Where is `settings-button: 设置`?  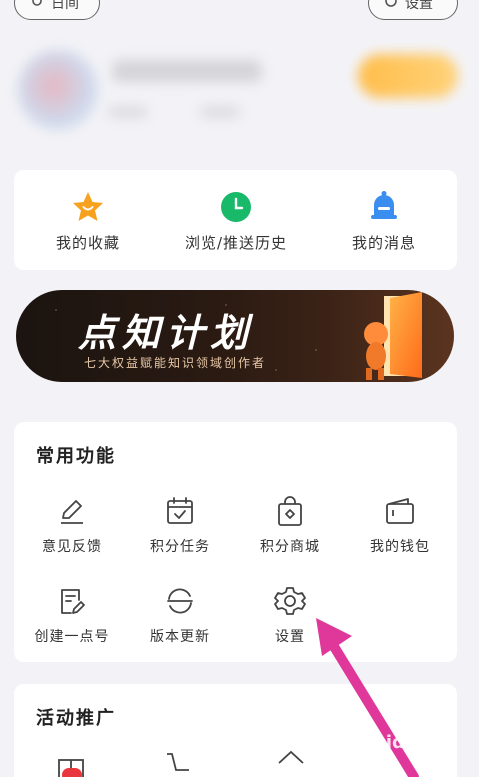
settings-button: 设置 is located at coordinates (290, 615).